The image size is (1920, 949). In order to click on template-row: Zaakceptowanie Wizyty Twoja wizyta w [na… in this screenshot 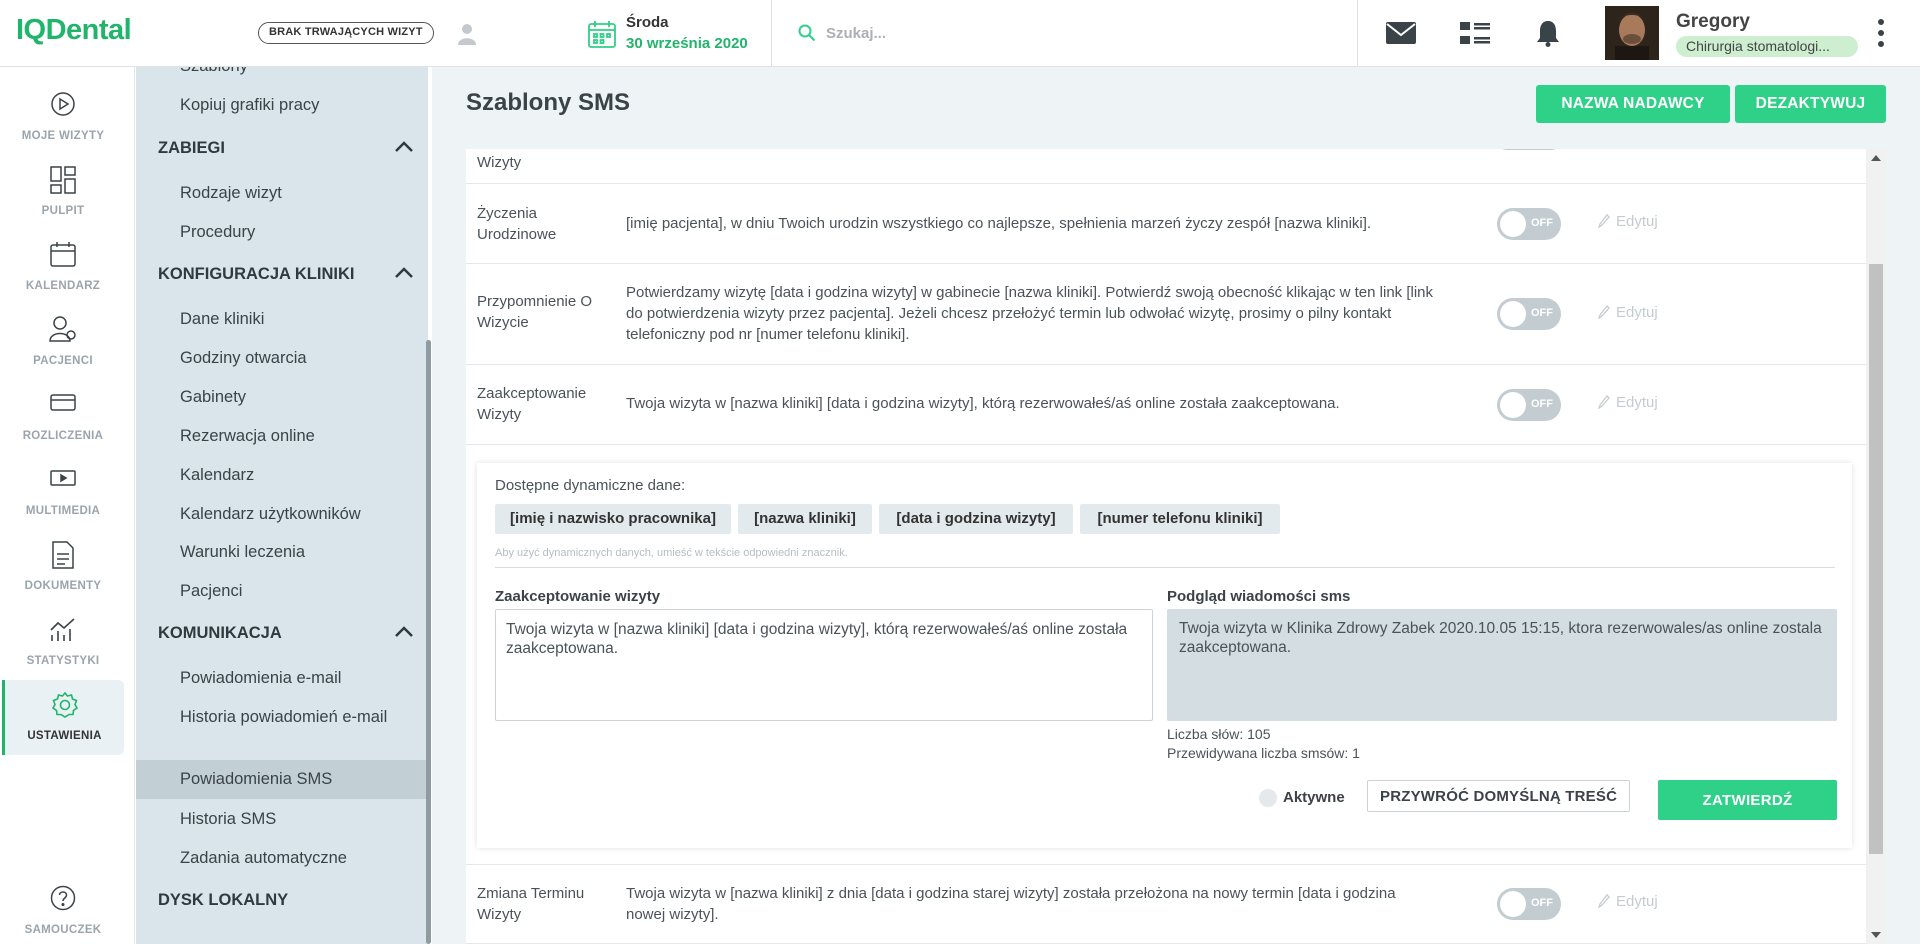, I will do `click(1166, 405)`.